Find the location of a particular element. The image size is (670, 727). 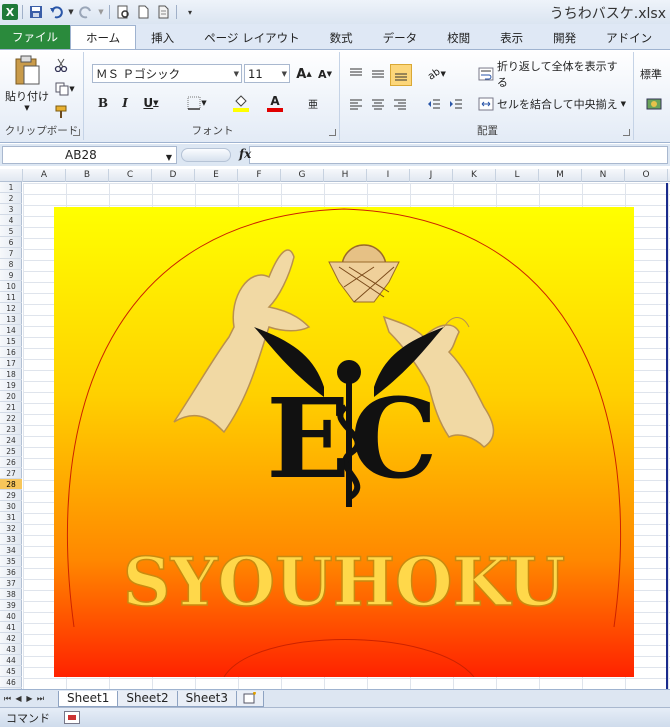

row-header-35: 35 is located at coordinates (11, 561).